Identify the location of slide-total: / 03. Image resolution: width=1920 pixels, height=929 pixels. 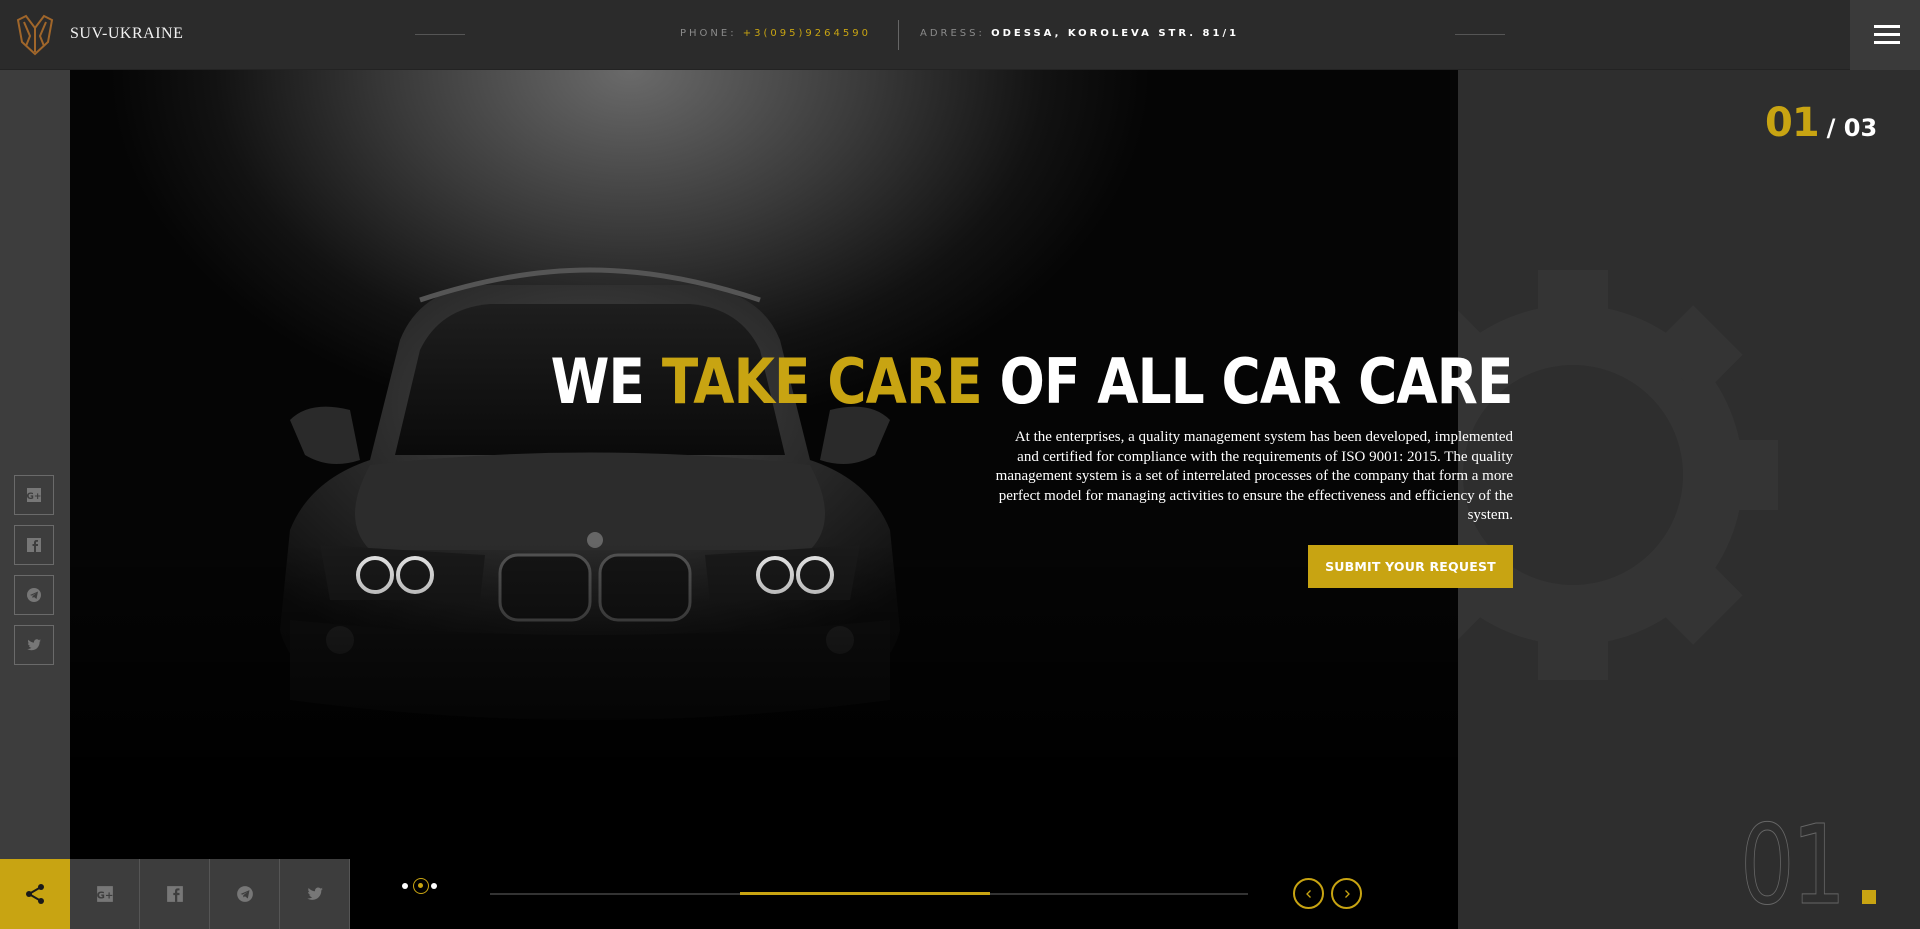
(1852, 128).